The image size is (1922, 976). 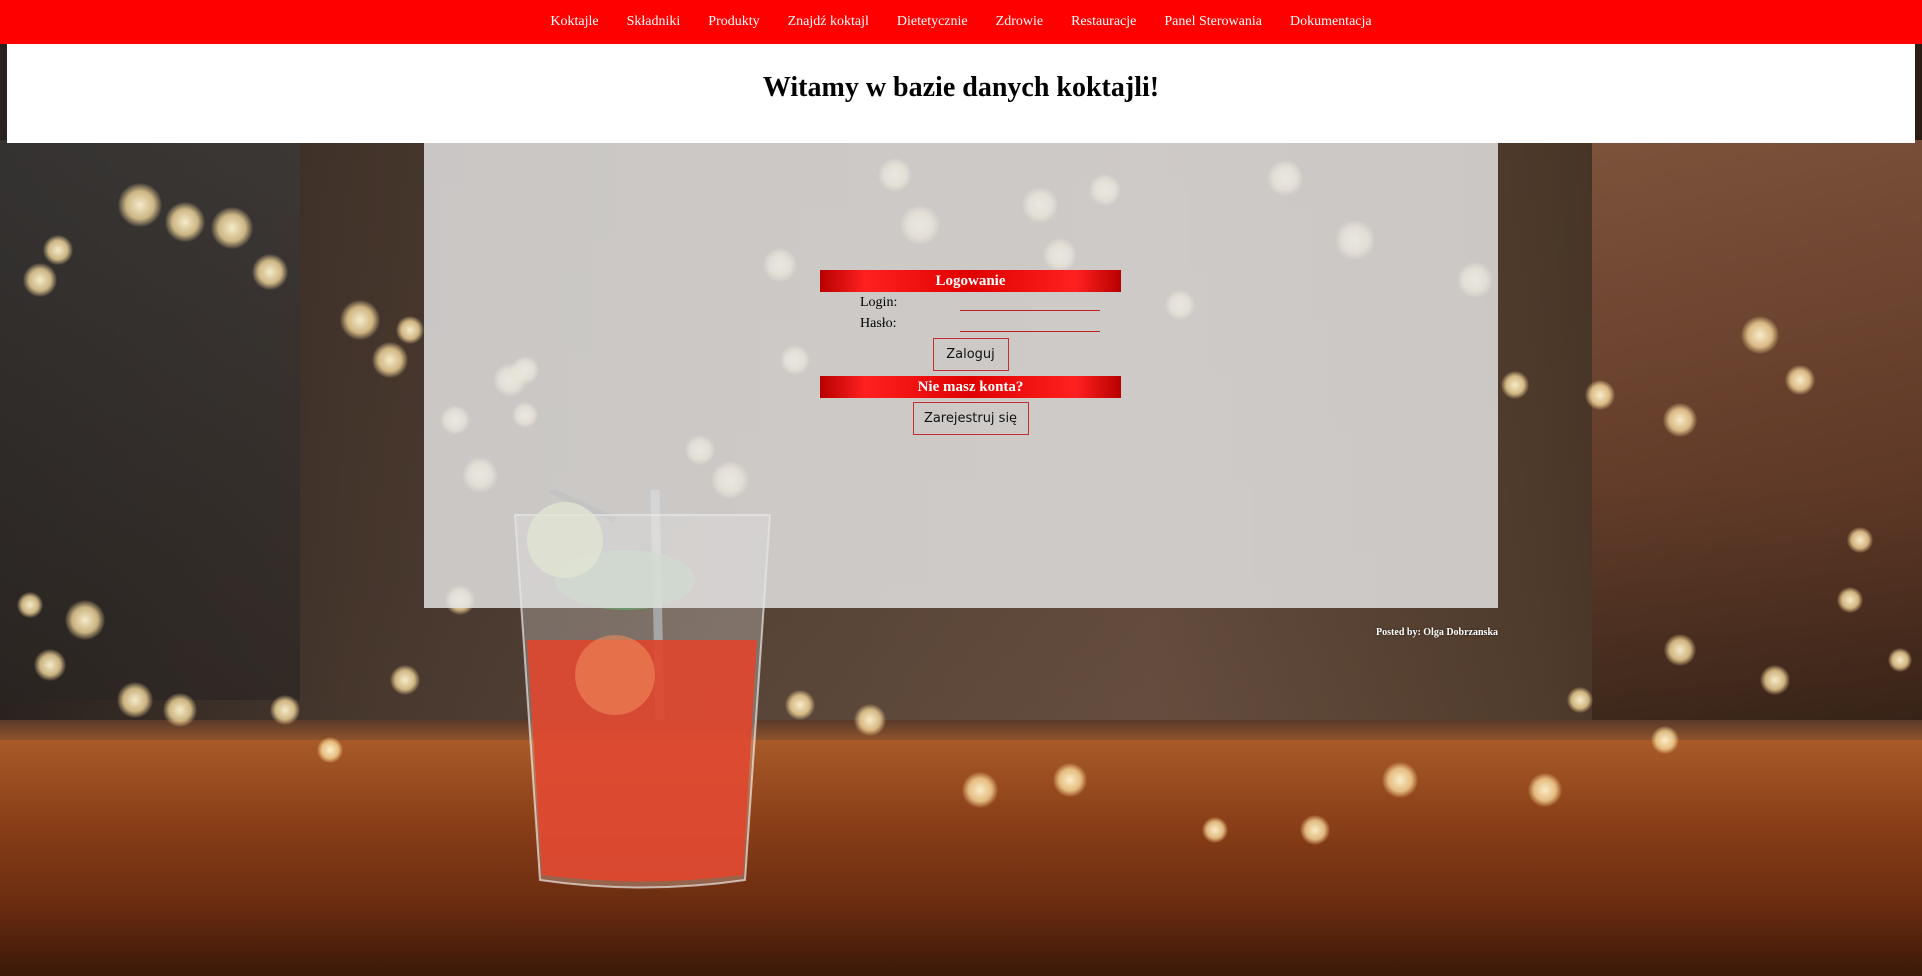 What do you see at coordinates (970, 281) in the screenshot?
I see `login-heading: Logowanie` at bounding box center [970, 281].